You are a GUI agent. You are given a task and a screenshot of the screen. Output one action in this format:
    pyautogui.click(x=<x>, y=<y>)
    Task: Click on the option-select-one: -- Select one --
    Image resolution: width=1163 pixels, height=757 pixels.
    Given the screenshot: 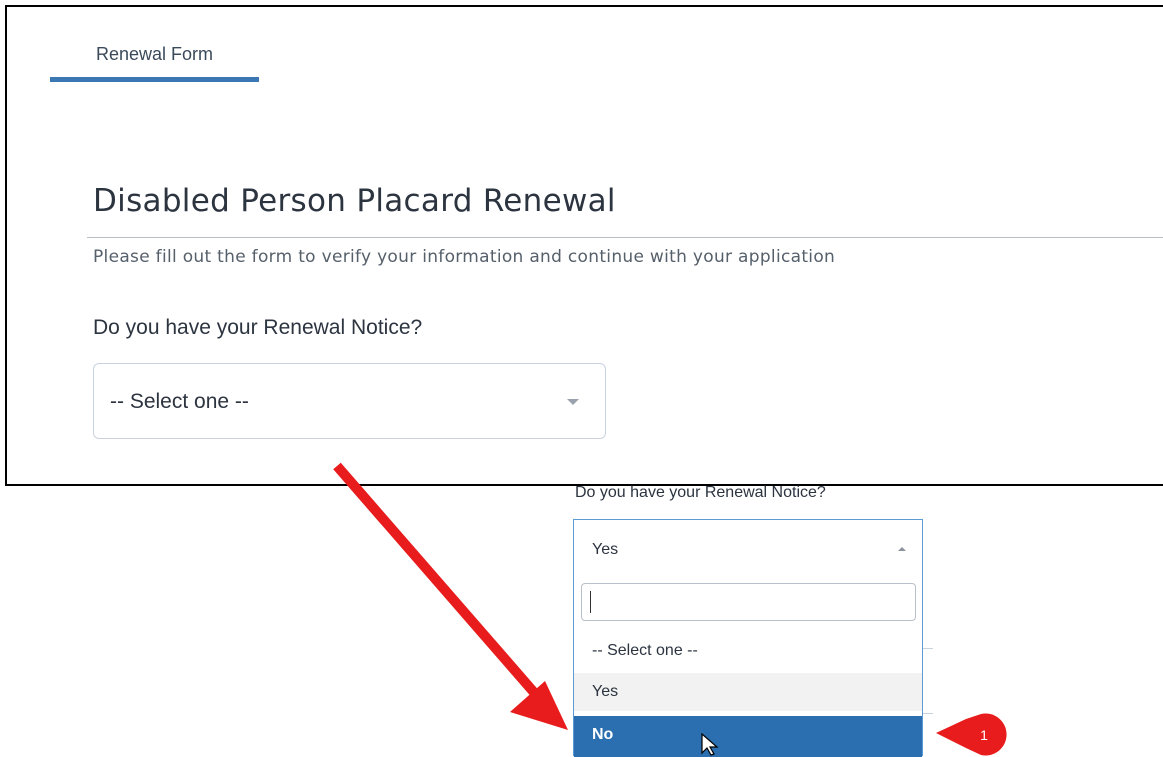 What is the action you would take?
    pyautogui.click(x=748, y=651)
    